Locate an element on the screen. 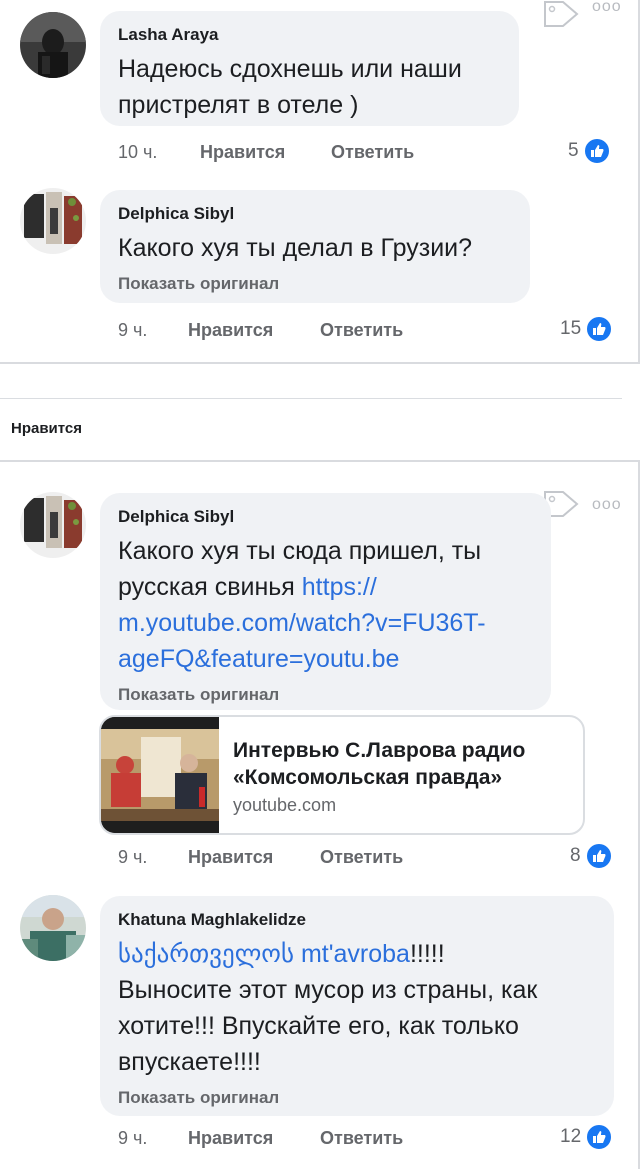  preview-domain: youtube.com is located at coordinates (285, 805).